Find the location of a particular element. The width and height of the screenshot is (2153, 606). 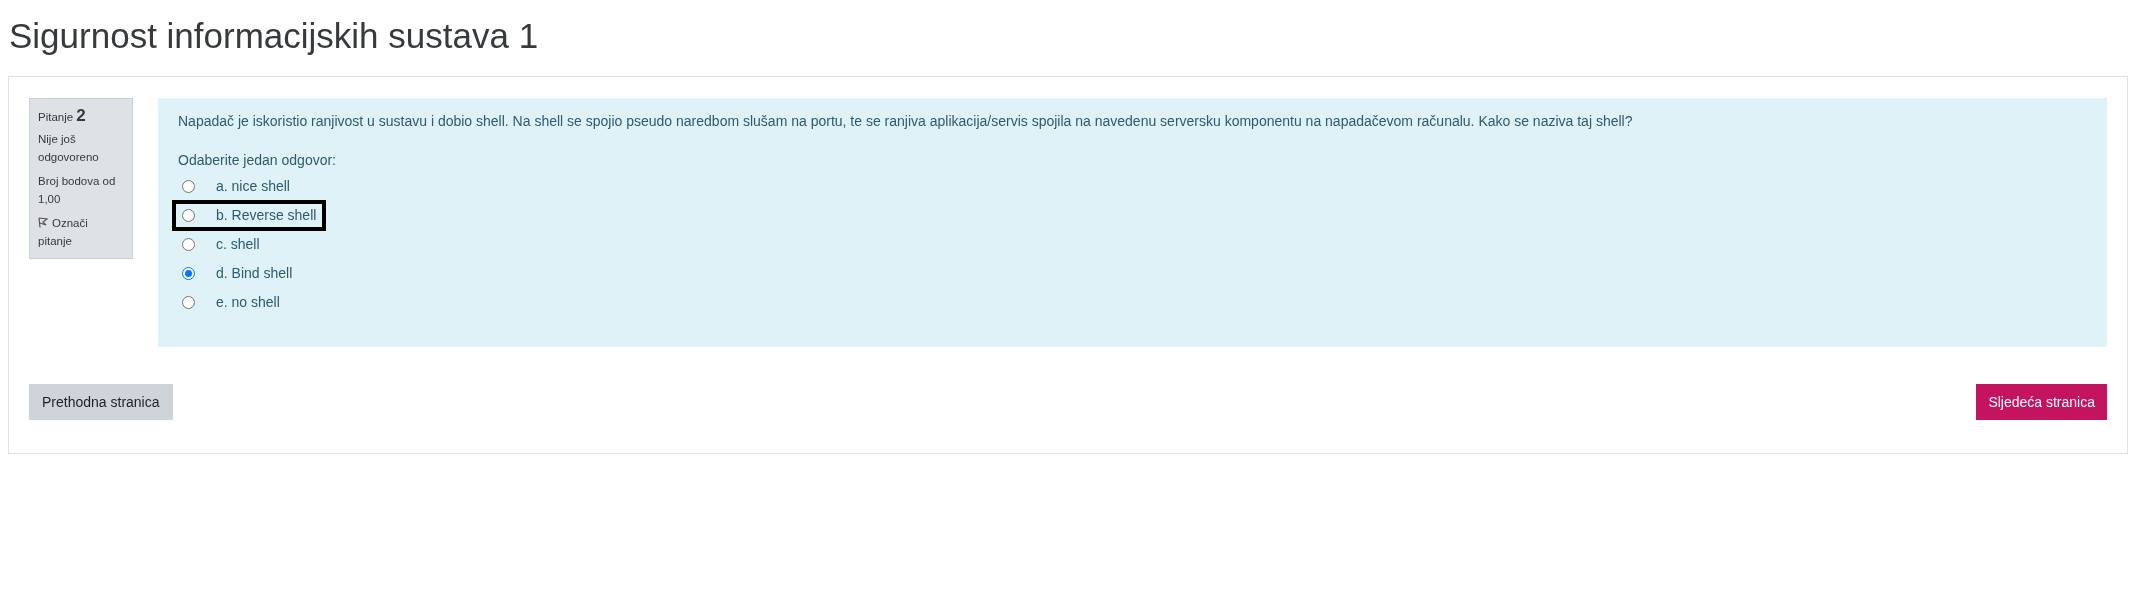

answer-prompt: Odaberite jedan odgovor: is located at coordinates (257, 160).